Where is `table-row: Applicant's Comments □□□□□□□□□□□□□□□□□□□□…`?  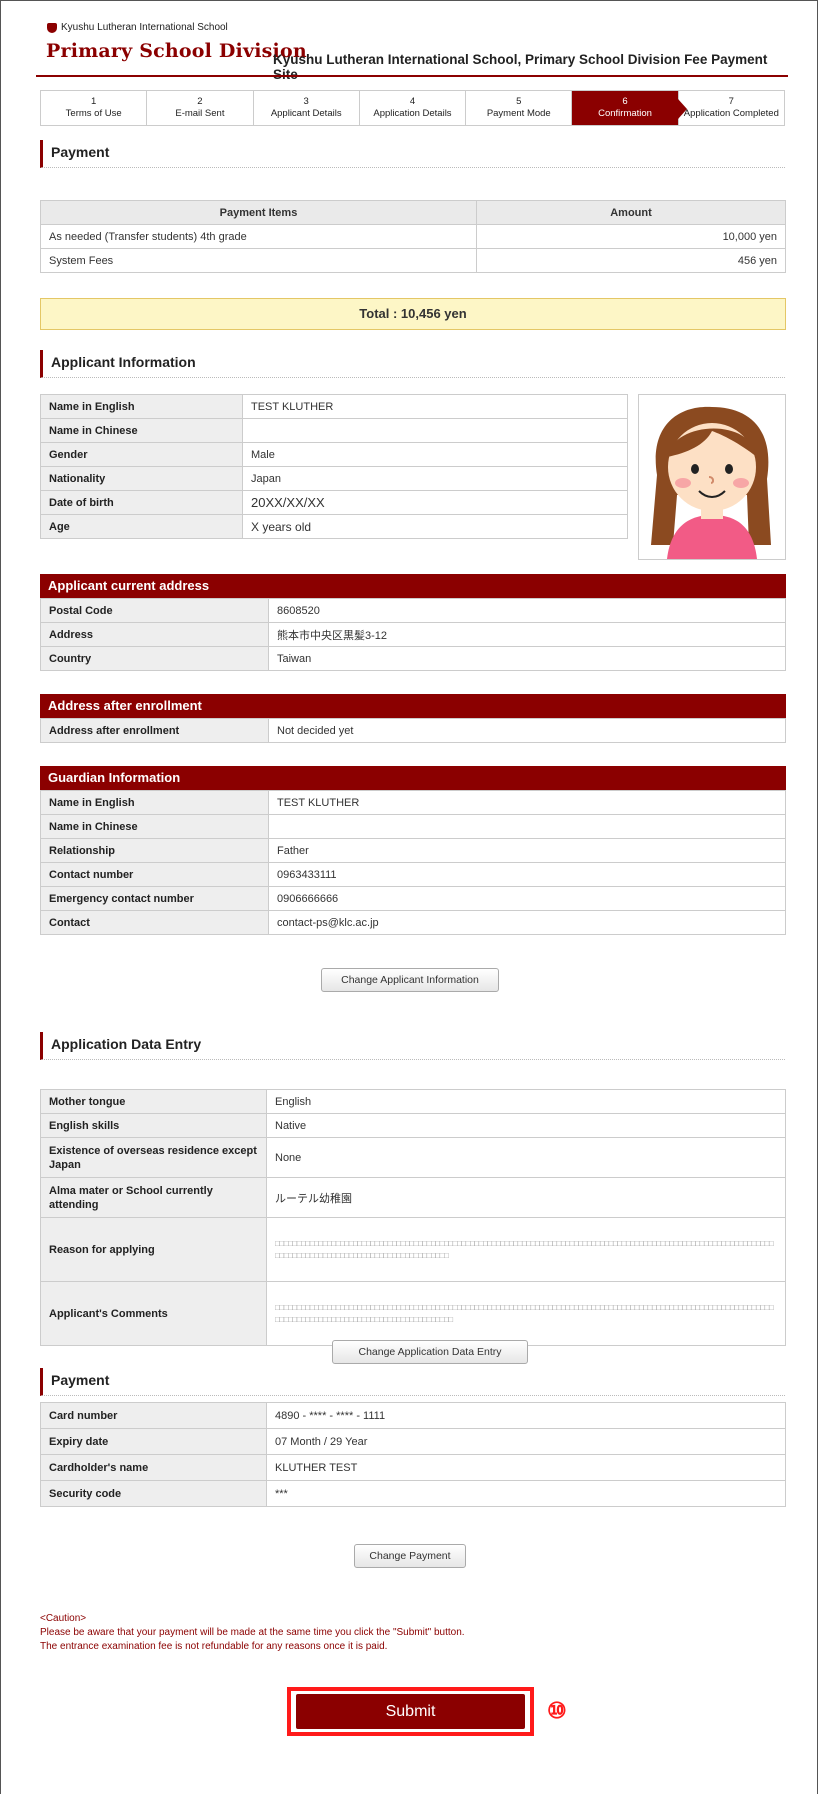 table-row: Applicant's Comments □□□□□□□□□□□□□□□□□□□□… is located at coordinates (413, 1313).